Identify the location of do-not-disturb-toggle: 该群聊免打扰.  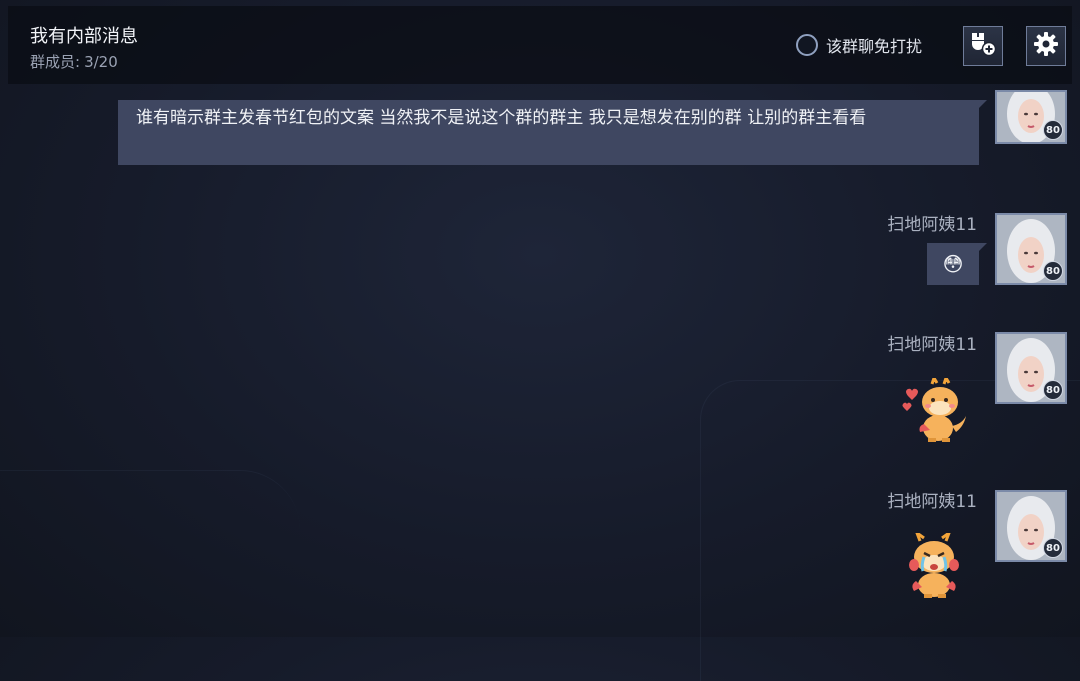
(859, 45).